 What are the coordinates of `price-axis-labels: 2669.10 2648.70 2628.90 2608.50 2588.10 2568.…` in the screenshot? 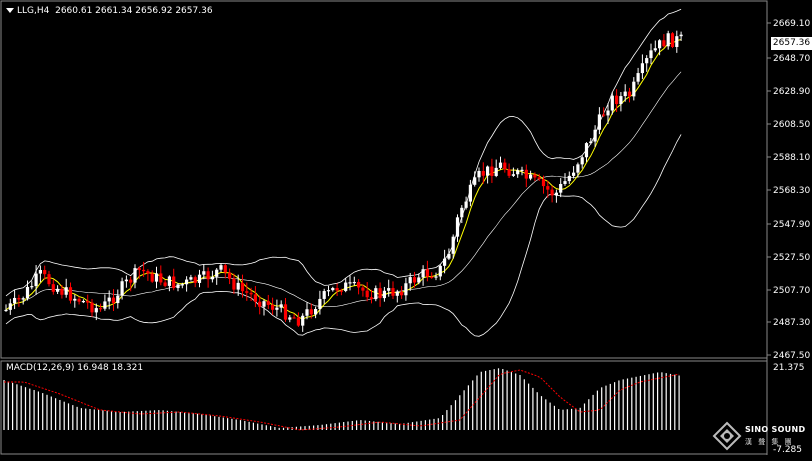 It's located at (788, 190).